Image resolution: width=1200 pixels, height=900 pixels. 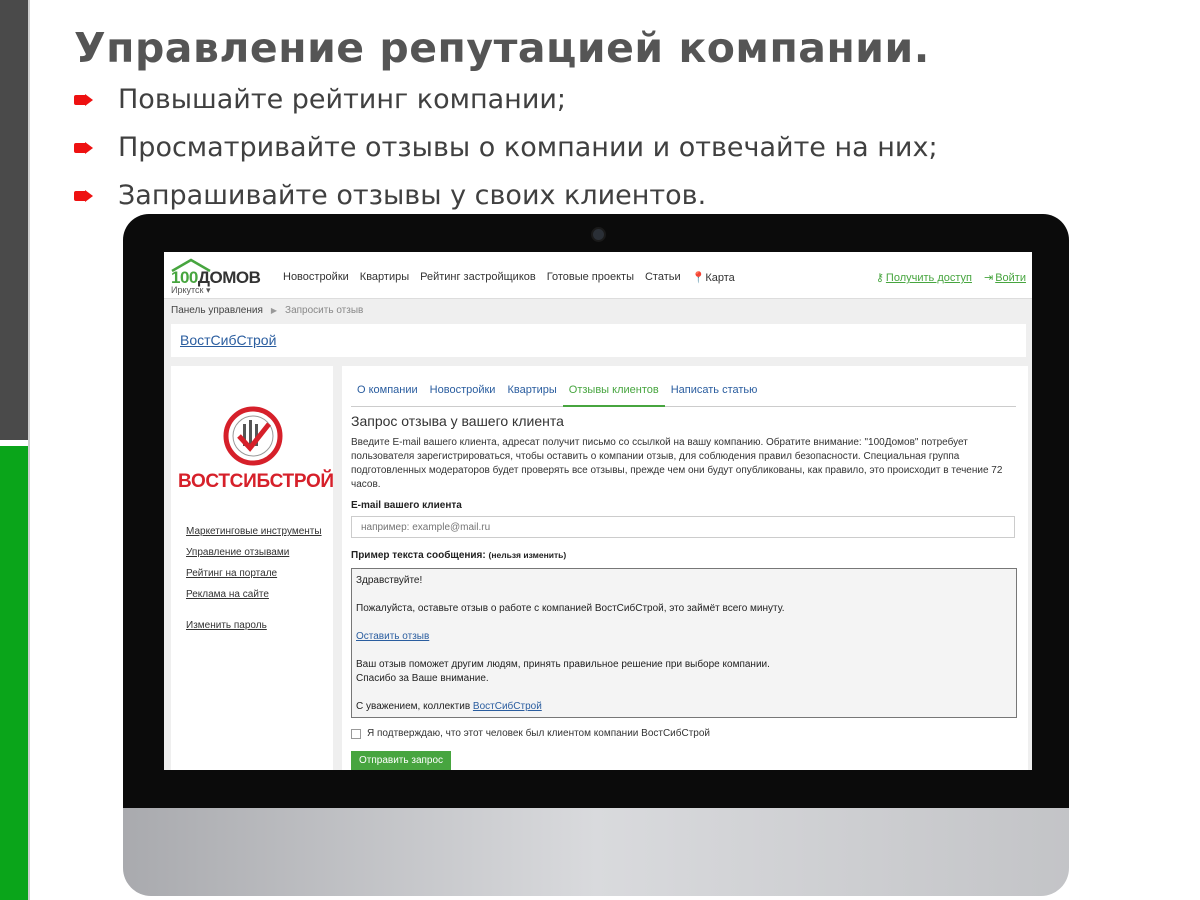 I want to click on login-icon: ⇥, so click(x=988, y=278).